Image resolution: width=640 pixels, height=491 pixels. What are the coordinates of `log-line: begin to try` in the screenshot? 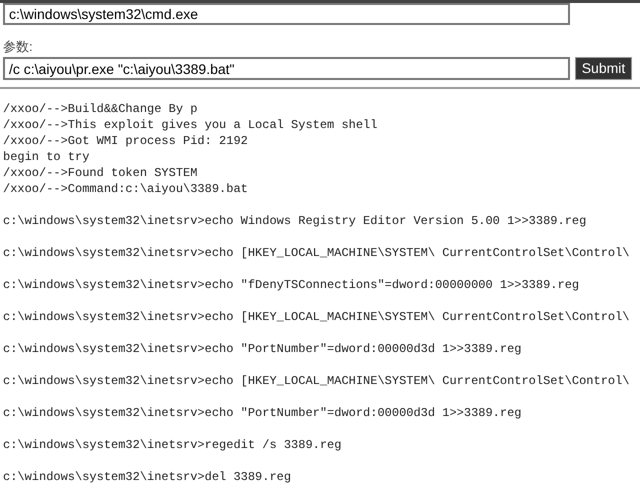 It's located at (46, 157).